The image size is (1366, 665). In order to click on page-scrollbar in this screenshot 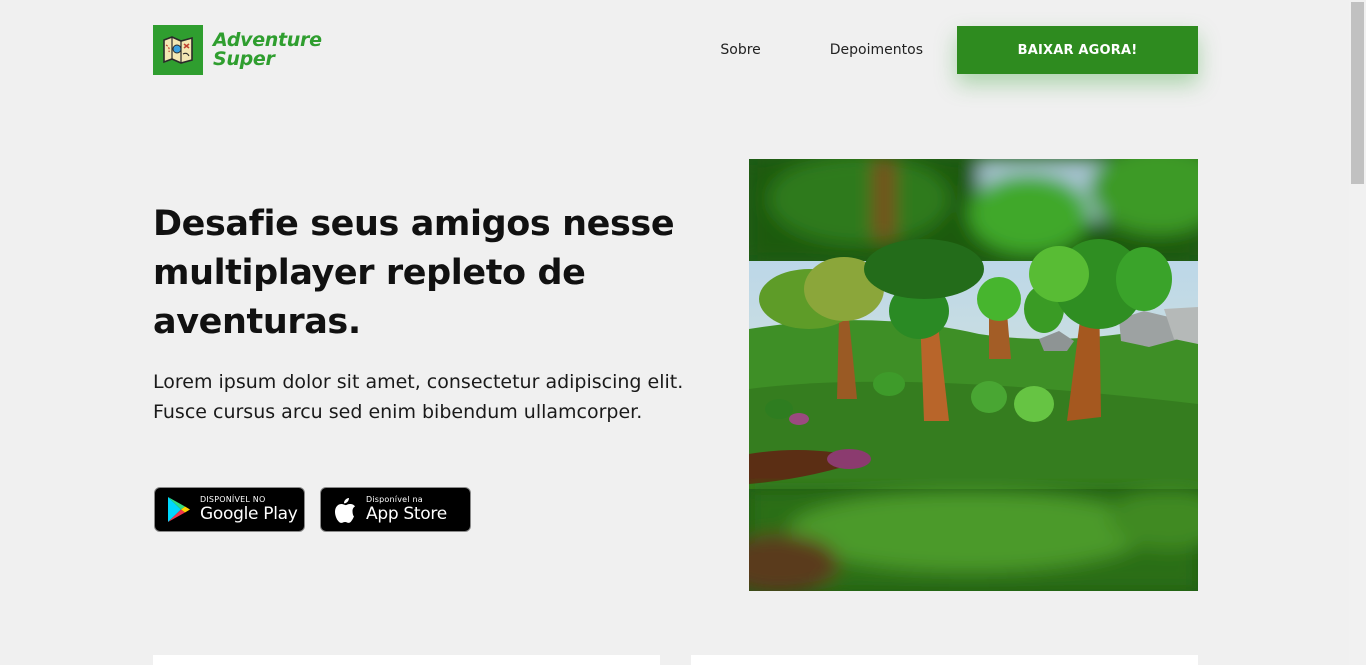, I will do `click(1357, 332)`.